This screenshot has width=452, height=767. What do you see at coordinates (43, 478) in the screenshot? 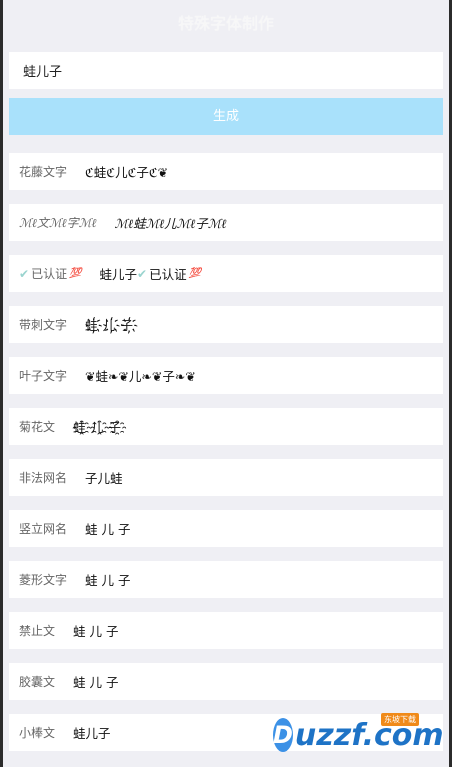
I see `style-label: 非法网名` at bounding box center [43, 478].